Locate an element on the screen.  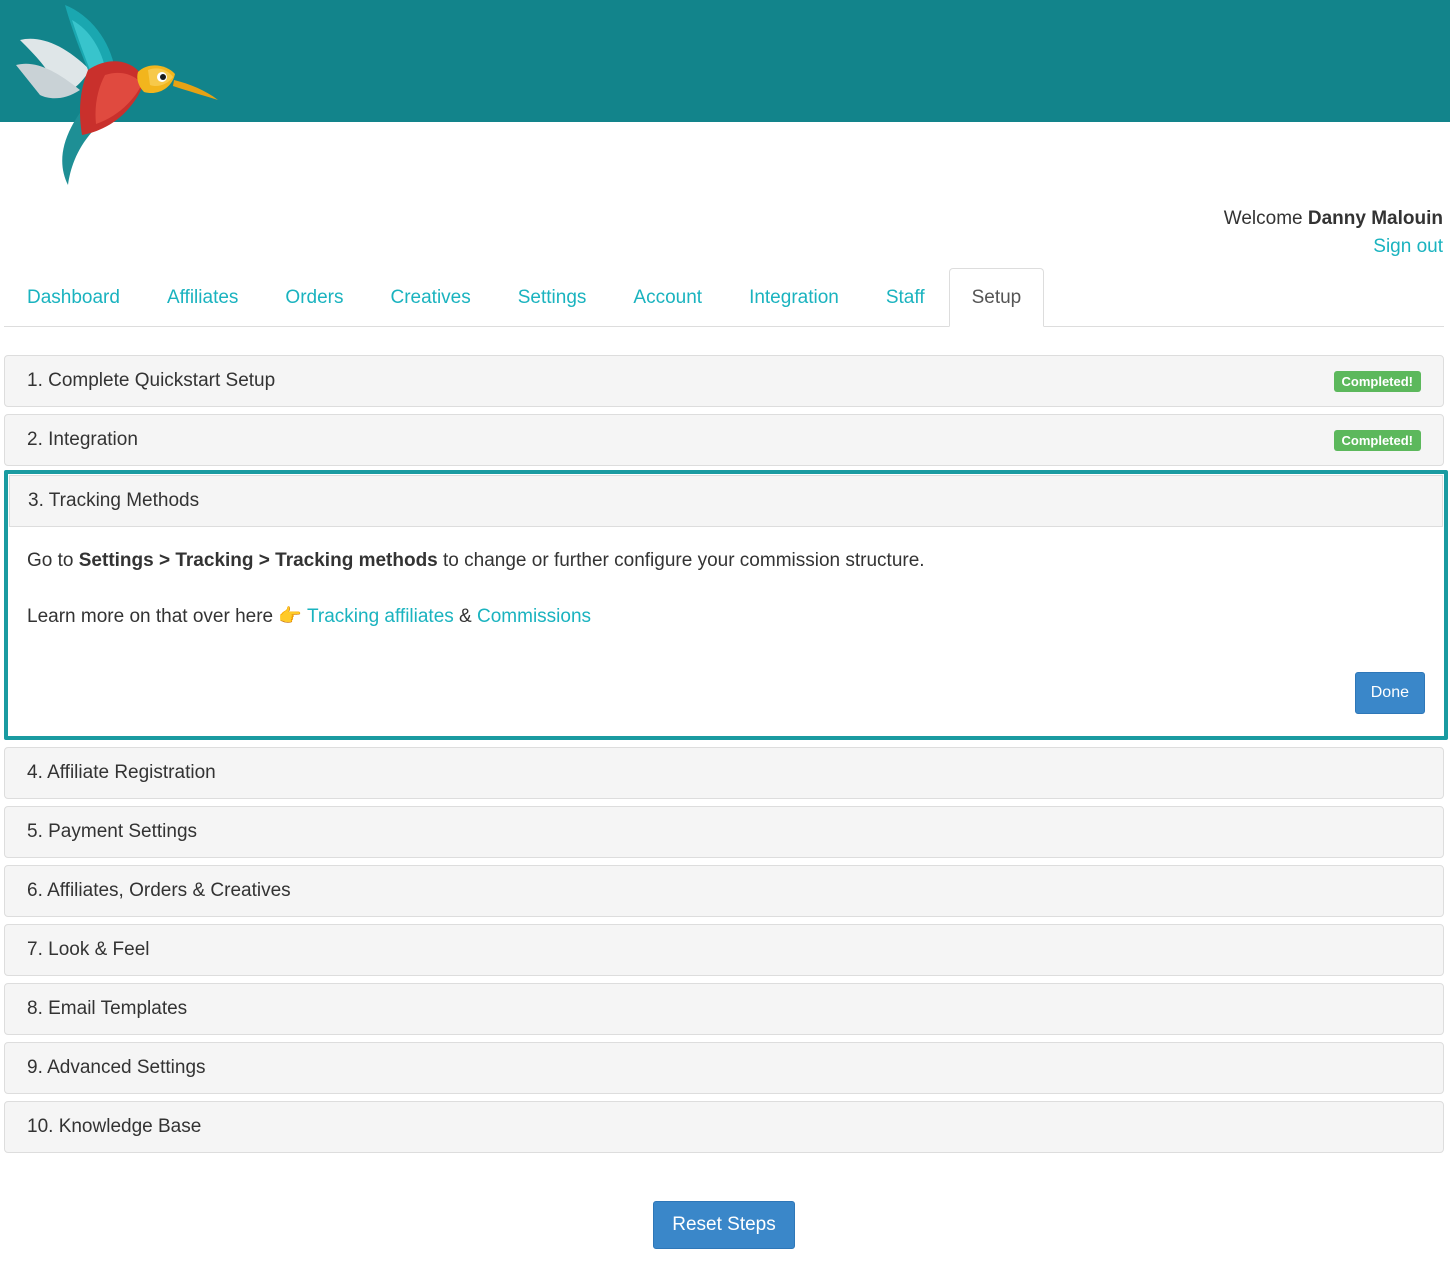
tab-account: Account is located at coordinates (667, 297).